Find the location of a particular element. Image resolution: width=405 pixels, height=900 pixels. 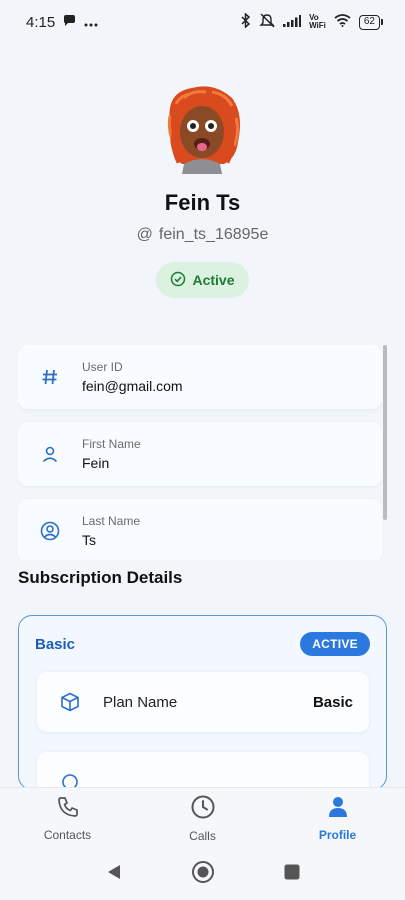

nav-calls-label: Calls is located at coordinates (202, 836).